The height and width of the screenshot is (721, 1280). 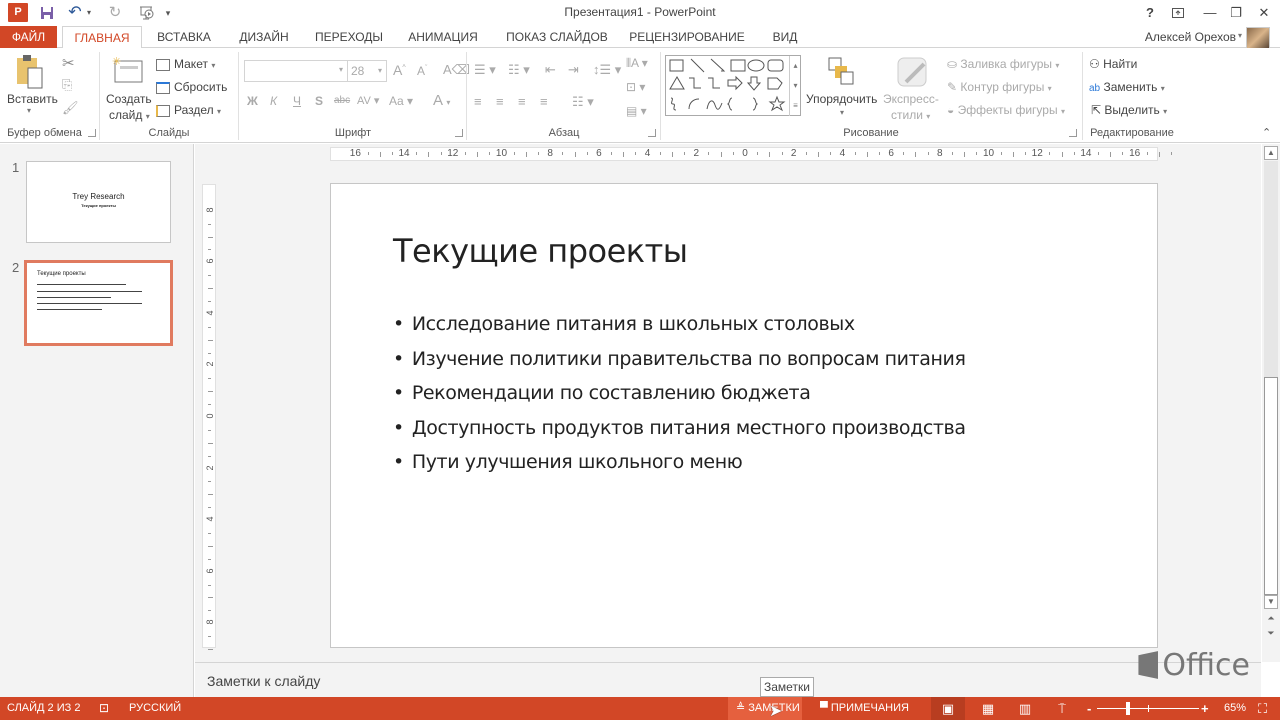 What do you see at coordinates (296, 71) in the screenshot?
I see `font-name-combobox: ▾` at bounding box center [296, 71].